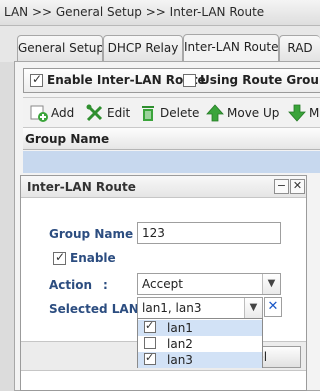 Image resolution: width=320 pixels, height=391 pixels. What do you see at coordinates (36, 79) in the screenshot?
I see `enable-inter-lan-route-checkbox` at bounding box center [36, 79].